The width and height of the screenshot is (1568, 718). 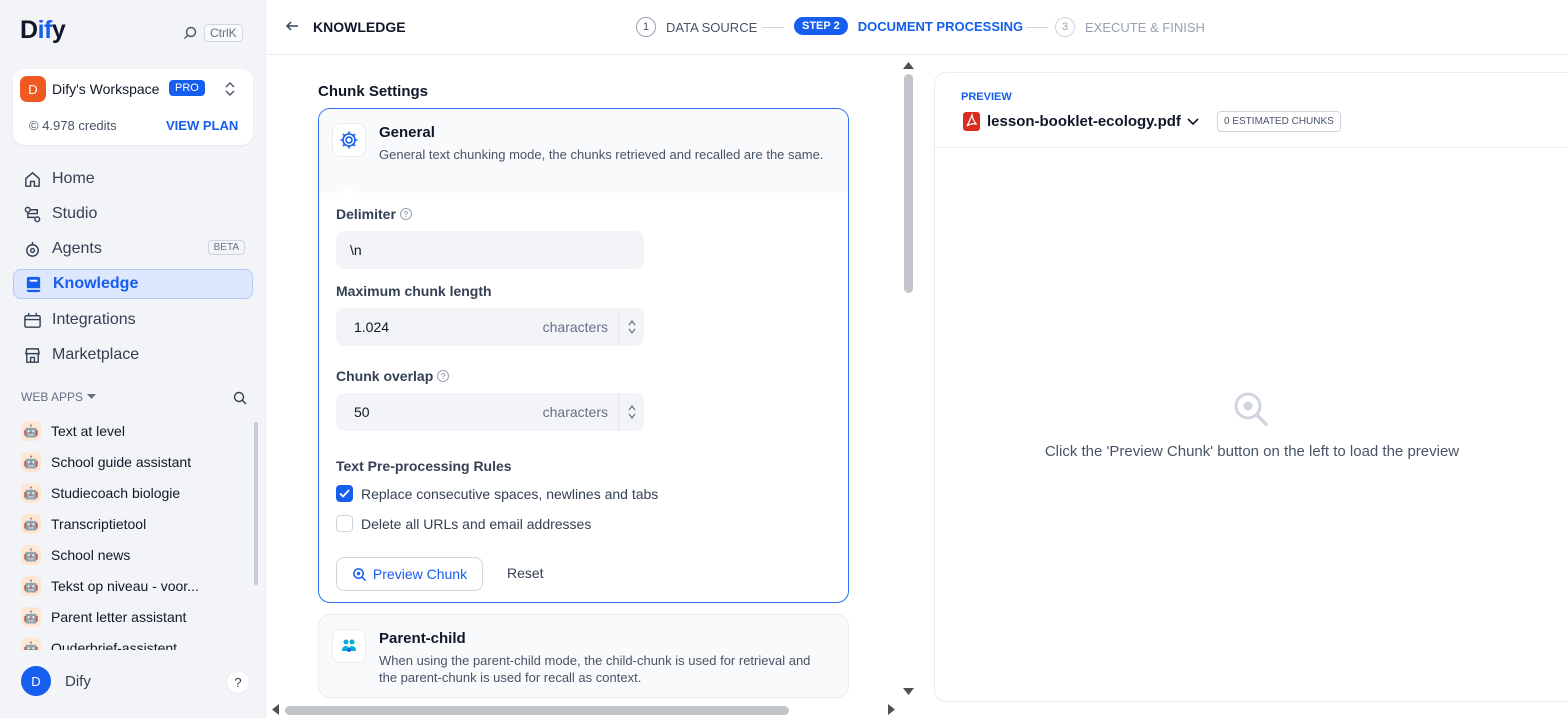 I want to click on step-execute-finish: 3 EXECUTE & FINISH, so click(x=1130, y=27).